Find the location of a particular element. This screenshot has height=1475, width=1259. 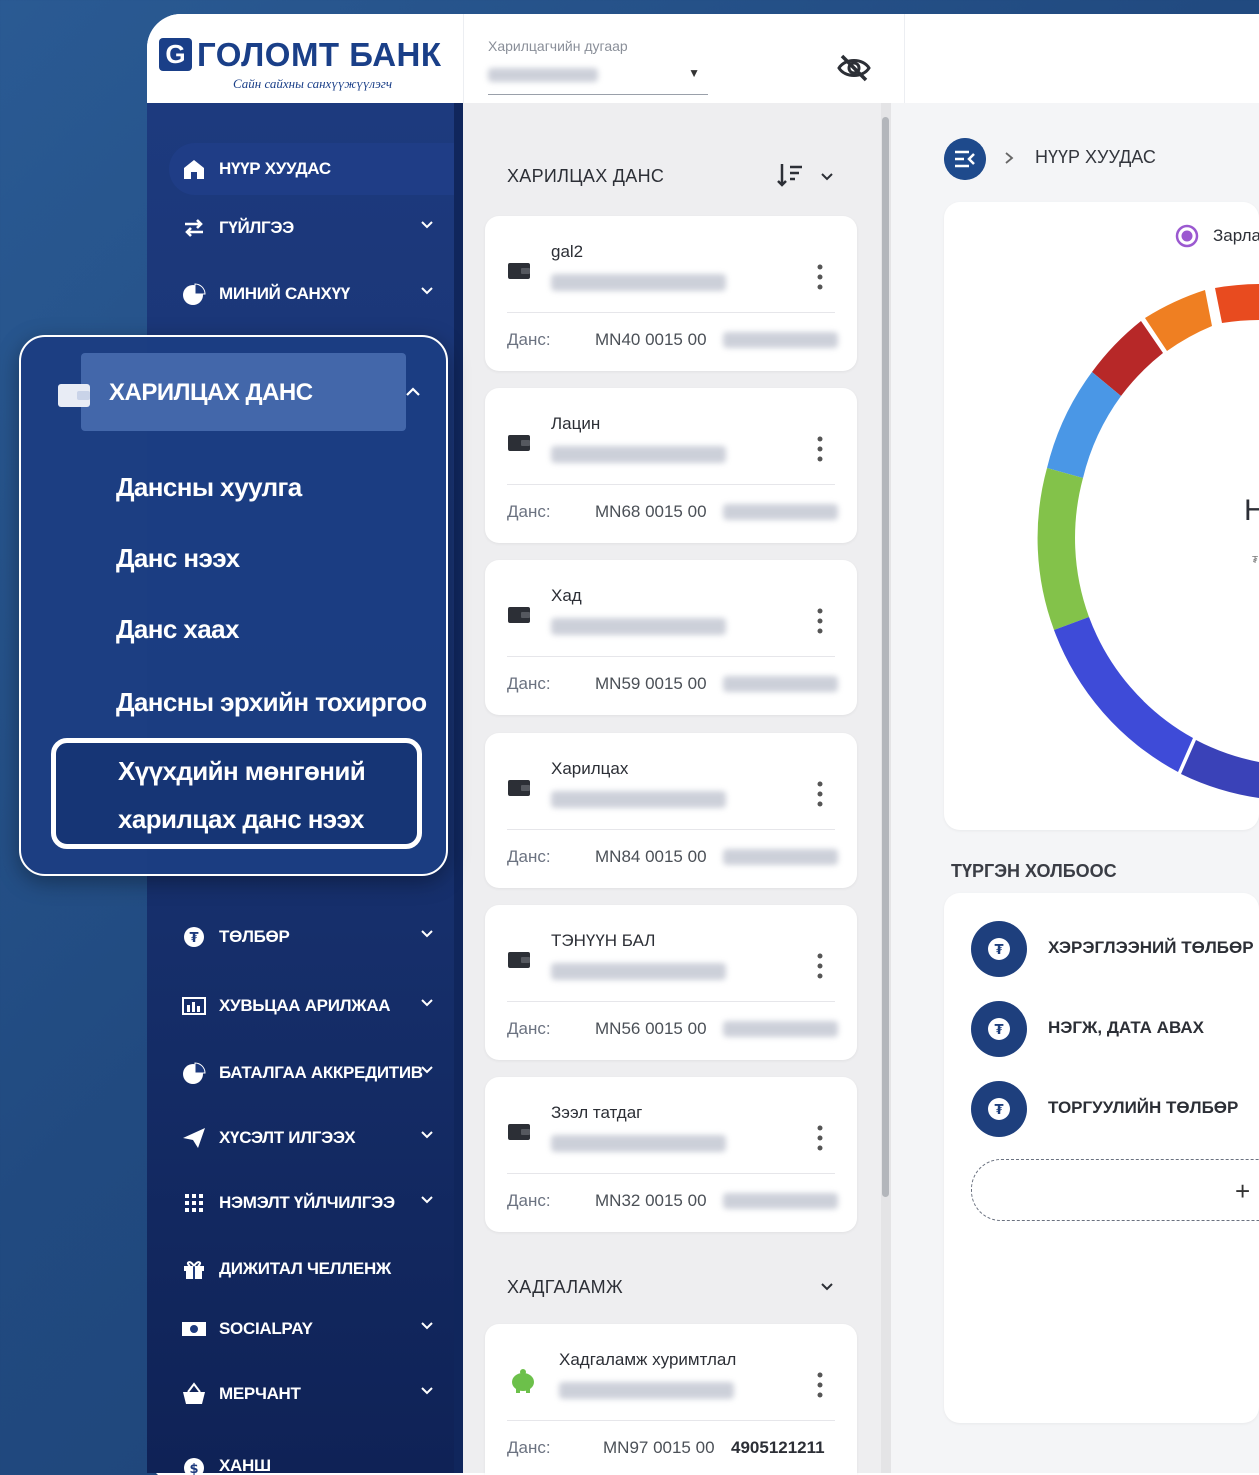

sidebar-item-payment: ₮ ТӨЛБӨР is located at coordinates (311, 937).